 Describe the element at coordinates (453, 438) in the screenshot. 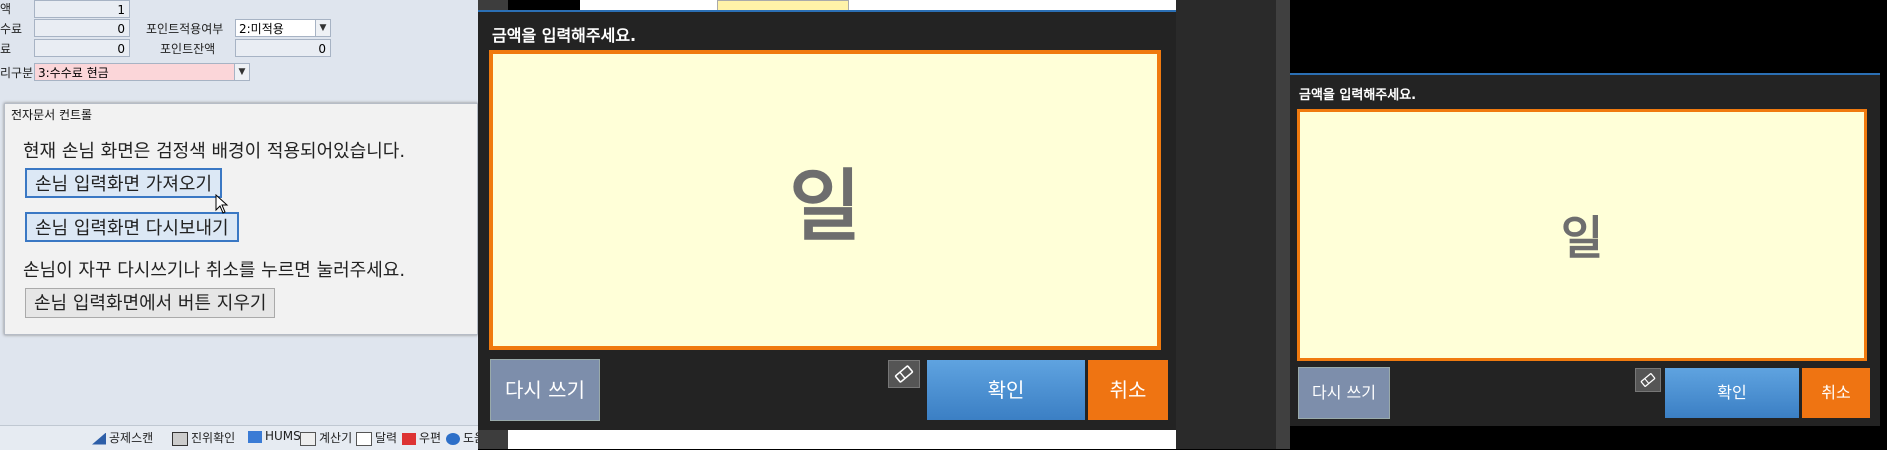

I see `help-icon` at that location.